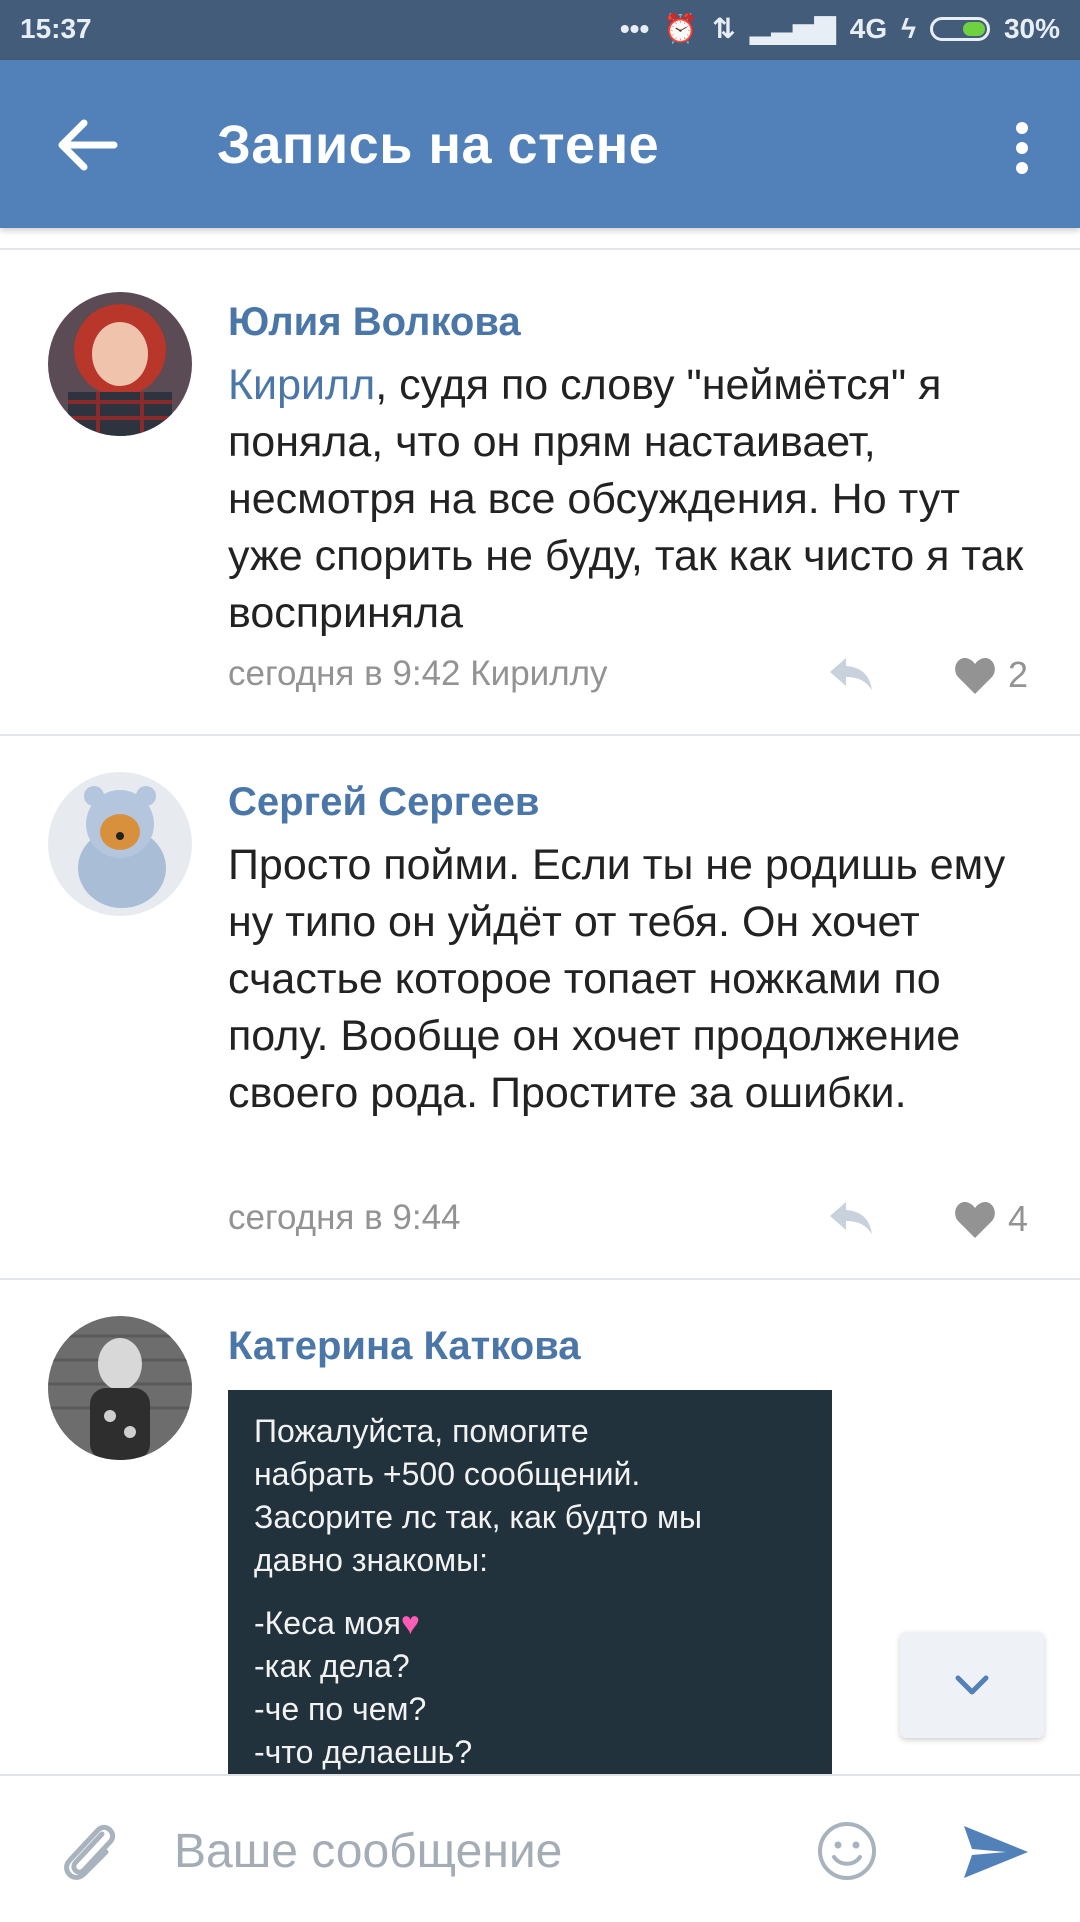 The height and width of the screenshot is (1922, 1080). What do you see at coordinates (1031, 28) in the screenshot?
I see `battery-level: 30%` at bounding box center [1031, 28].